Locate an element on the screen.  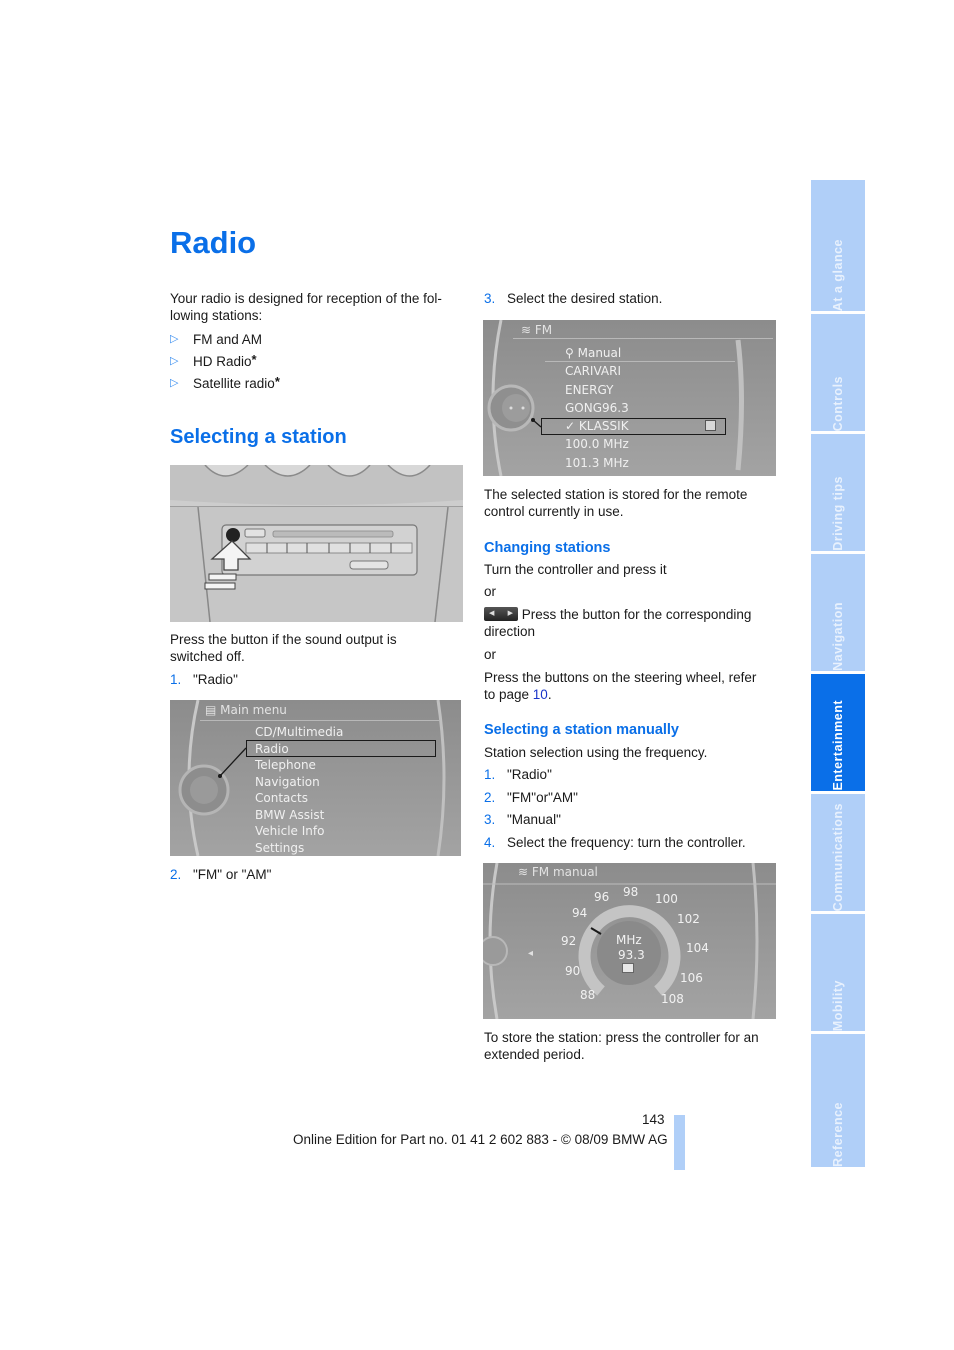
section-heading-selecting: Selecting a station is located at coordinates (258, 437).